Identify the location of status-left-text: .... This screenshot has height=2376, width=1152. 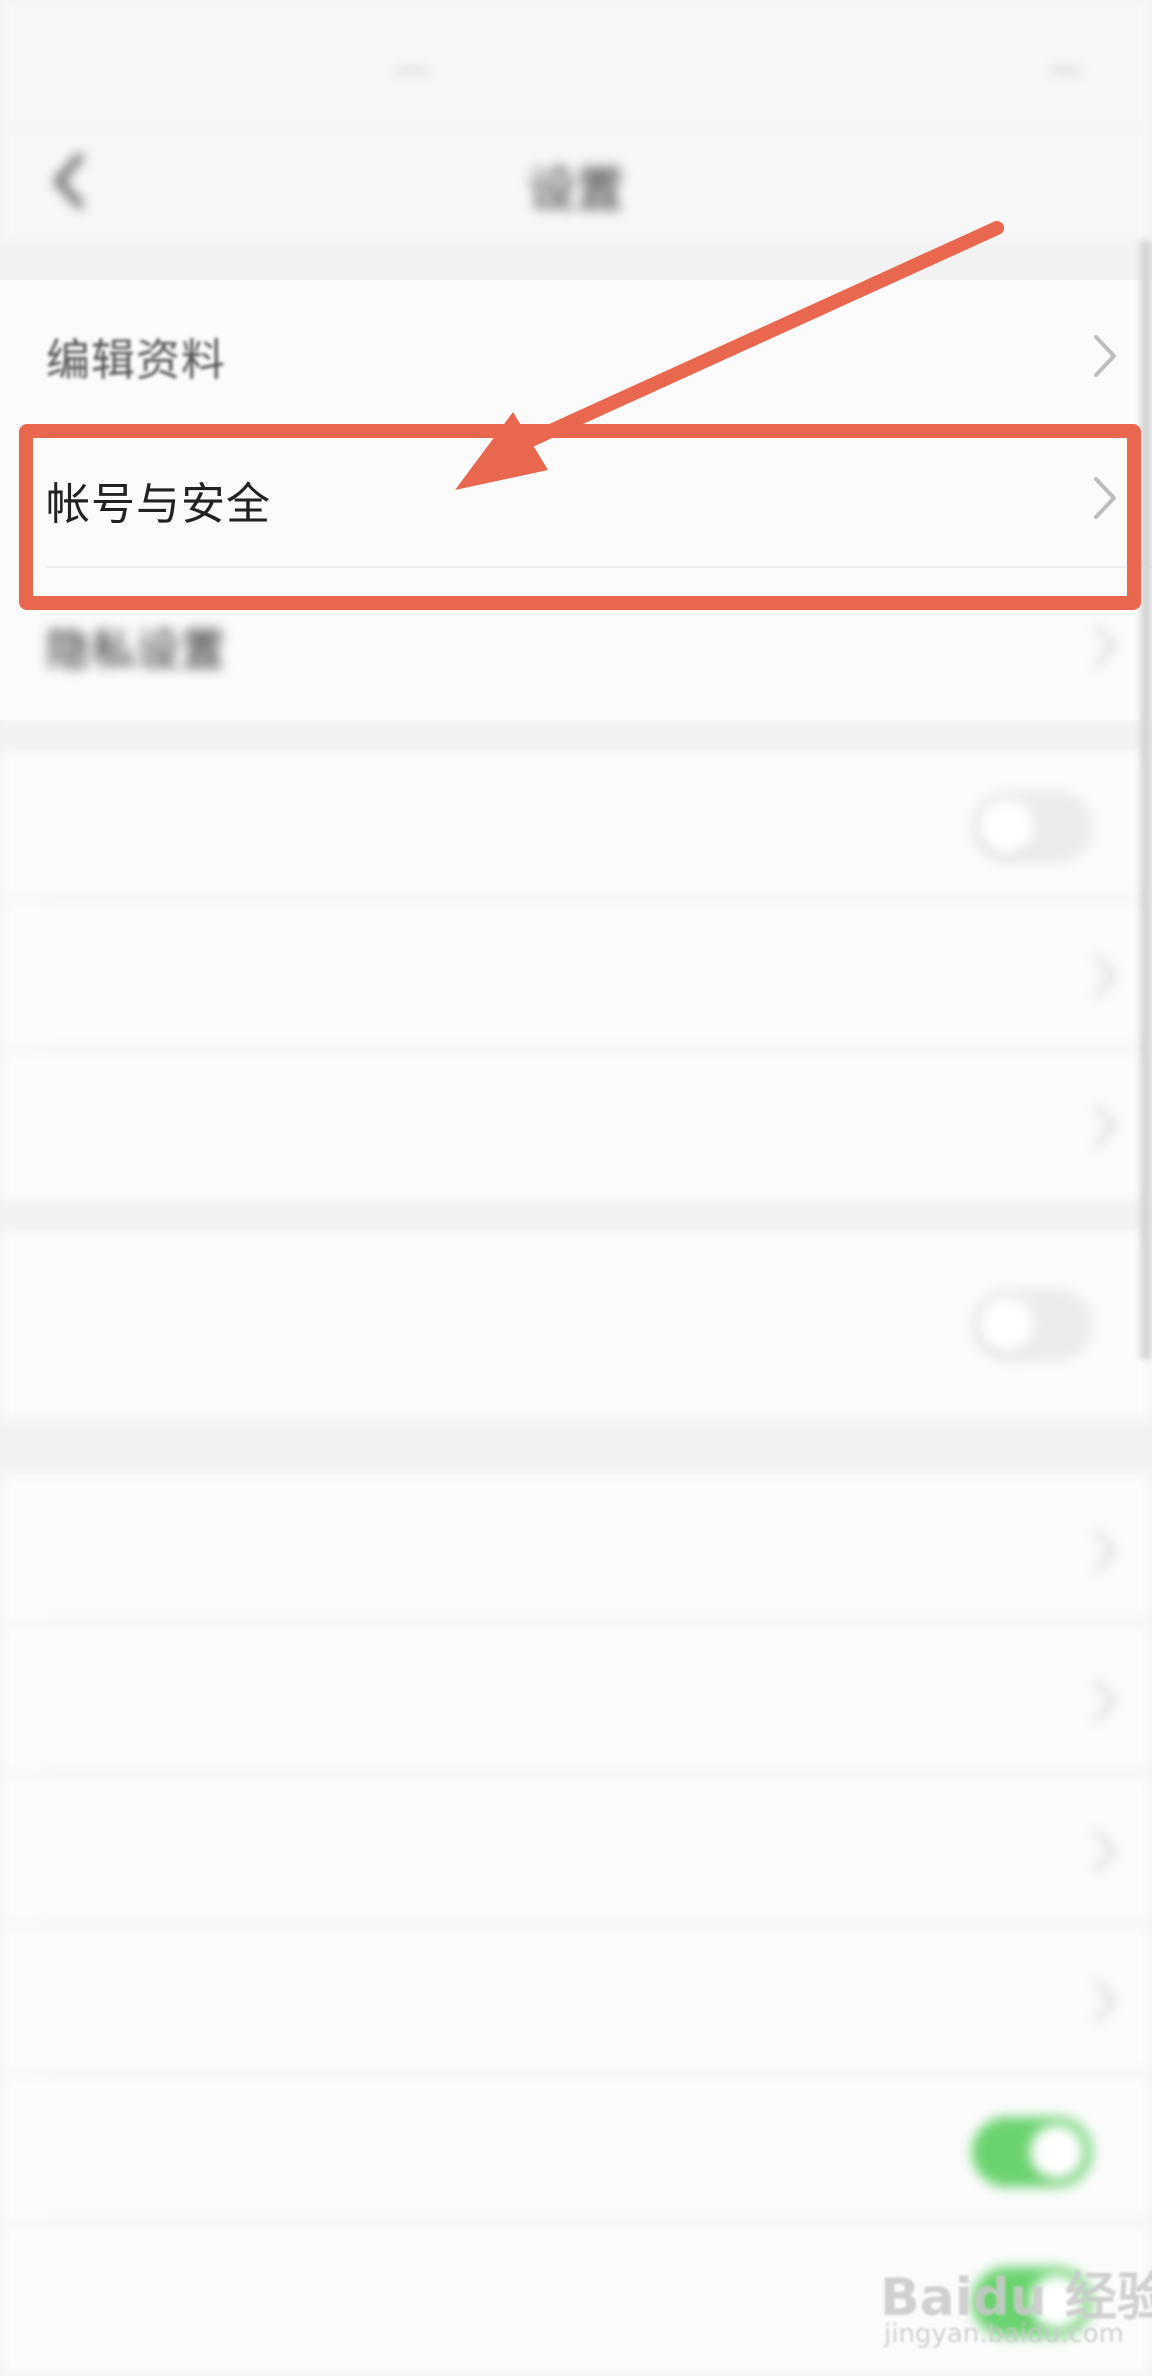
(413, 62).